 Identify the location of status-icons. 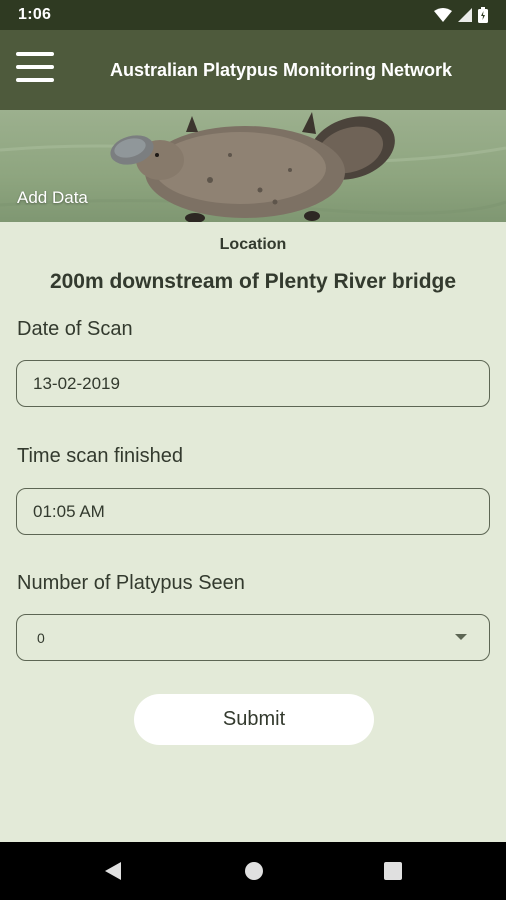
(461, 15).